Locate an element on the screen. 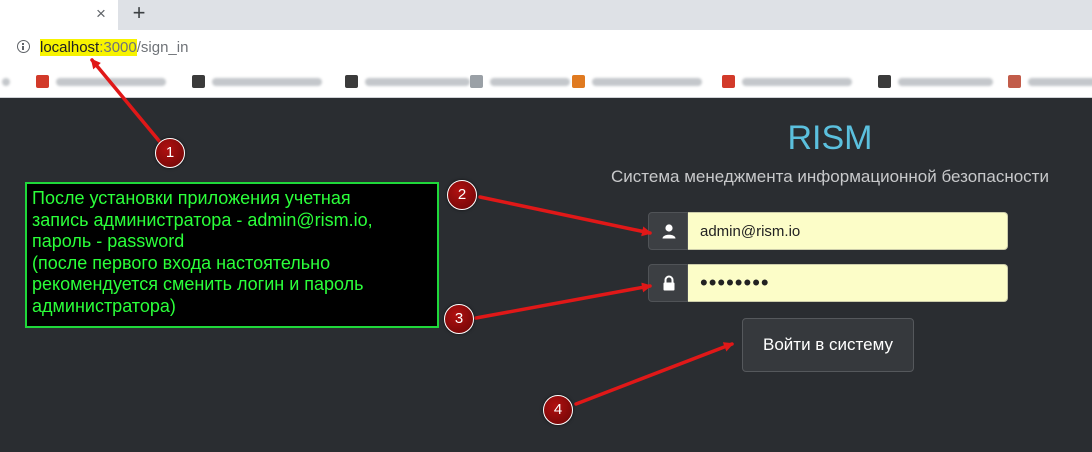 The image size is (1092, 452). marker-2: 2 is located at coordinates (462, 195).